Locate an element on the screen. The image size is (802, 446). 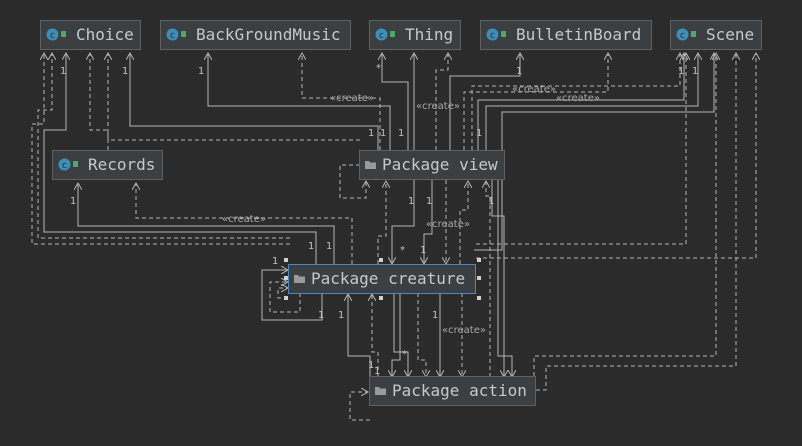
class-node-bulletin-board: c BulletinBoard is located at coordinates (566, 35).